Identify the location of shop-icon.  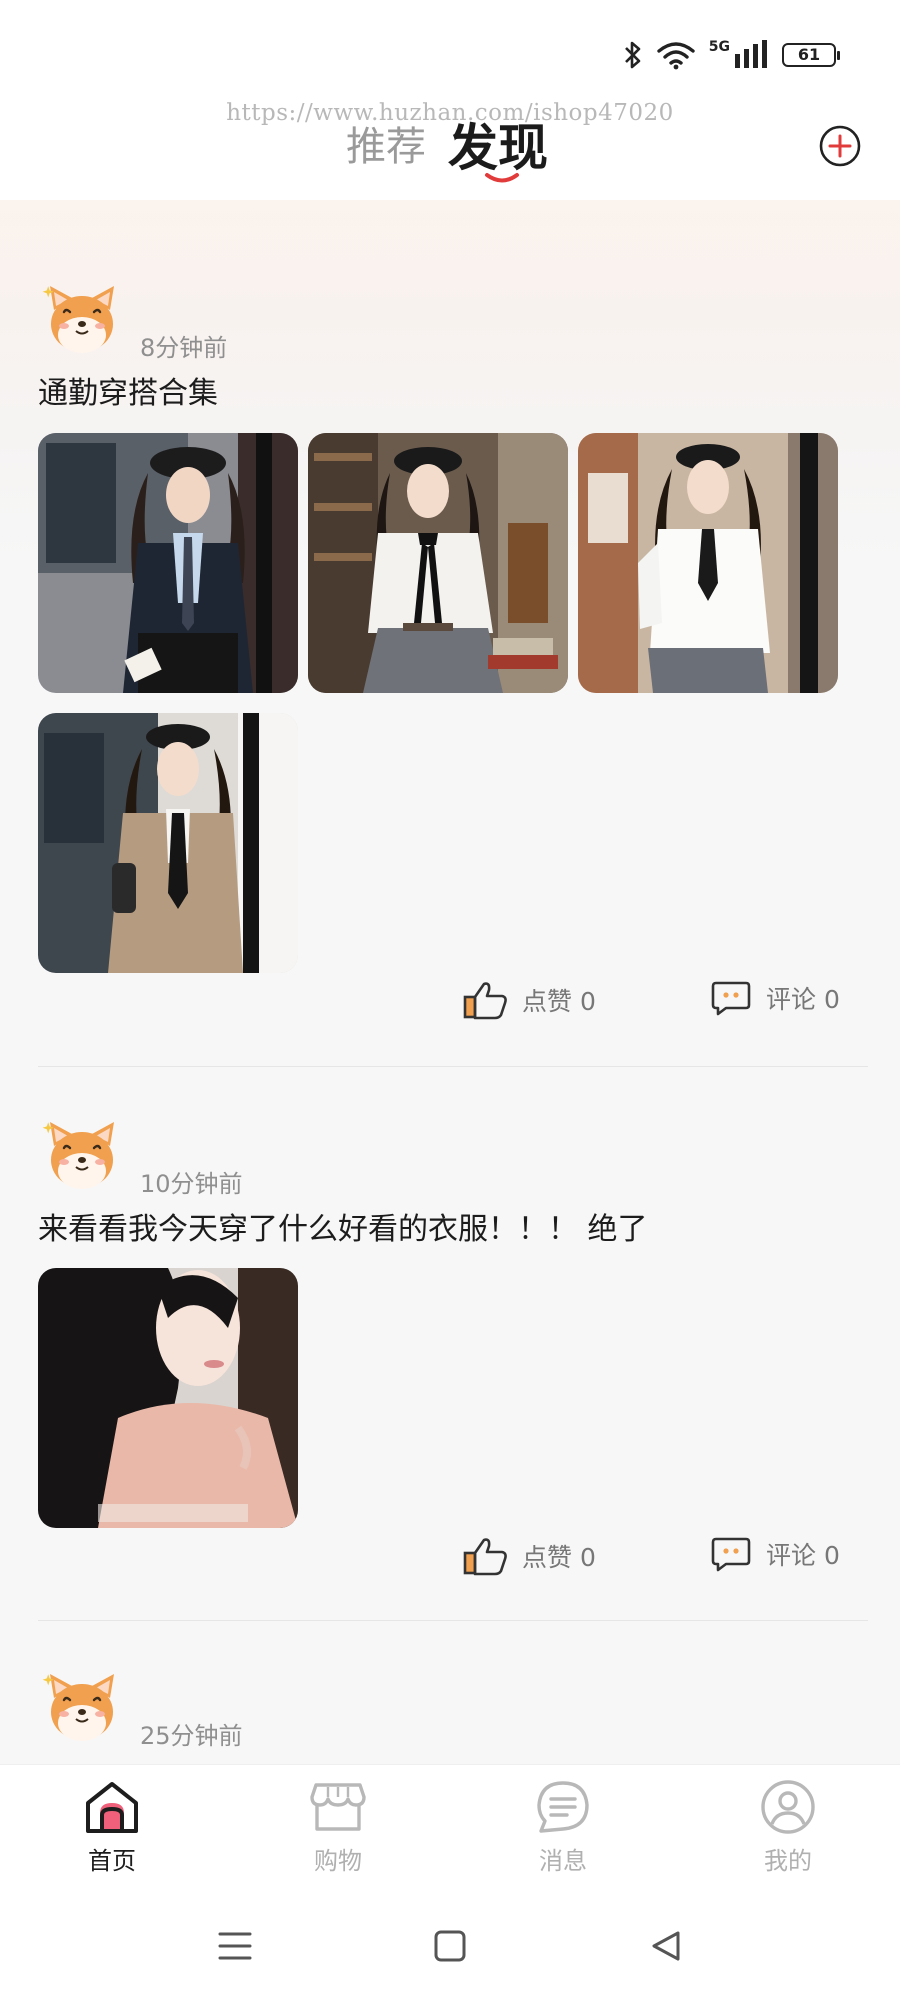
(338, 1807).